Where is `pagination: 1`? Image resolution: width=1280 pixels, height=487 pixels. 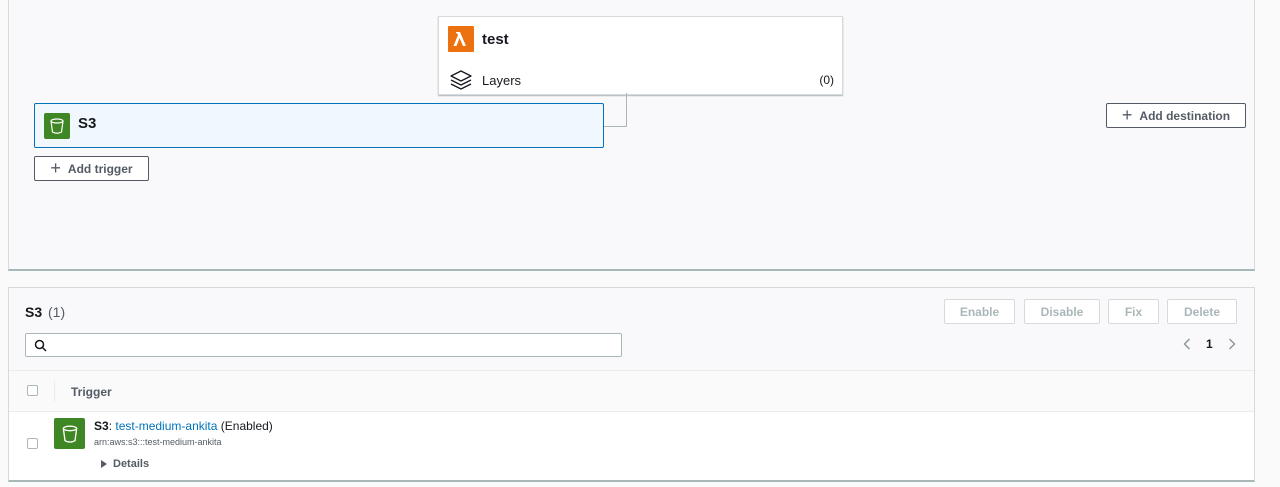 pagination: 1 is located at coordinates (1209, 344).